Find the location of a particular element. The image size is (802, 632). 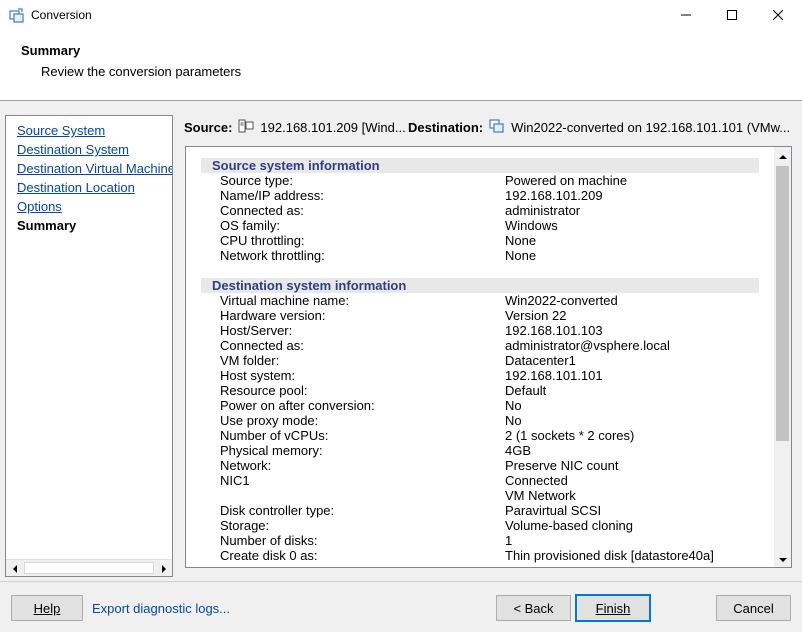

destination-section-header: Destination system information is located at coordinates (480, 285).